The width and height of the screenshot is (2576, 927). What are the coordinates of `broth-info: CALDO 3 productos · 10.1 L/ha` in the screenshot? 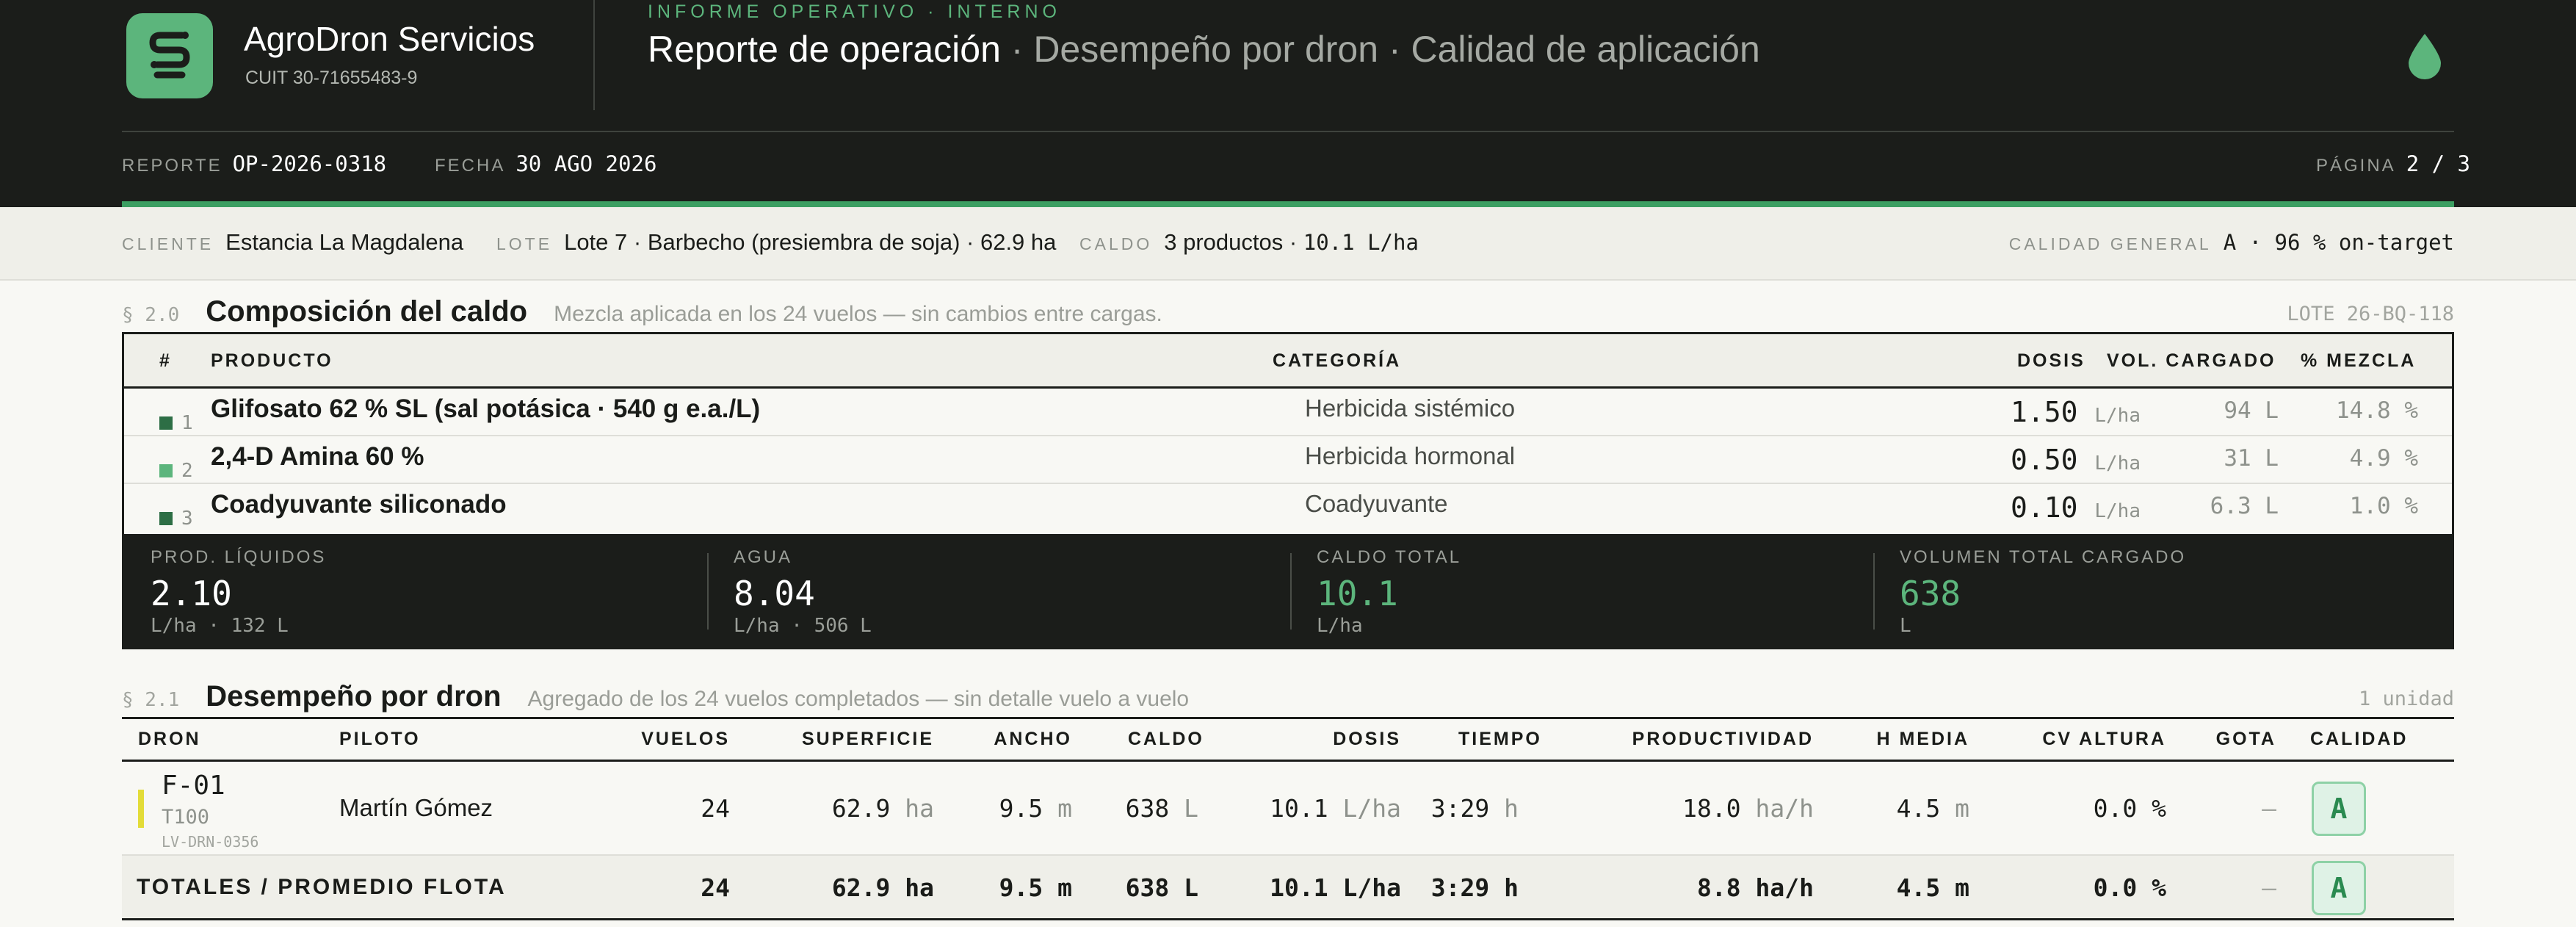 It's located at (1249, 242).